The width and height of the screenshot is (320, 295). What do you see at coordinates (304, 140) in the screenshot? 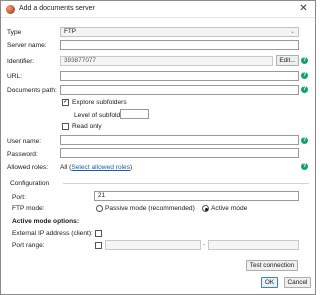
I see `user-name-help-icon: ?` at bounding box center [304, 140].